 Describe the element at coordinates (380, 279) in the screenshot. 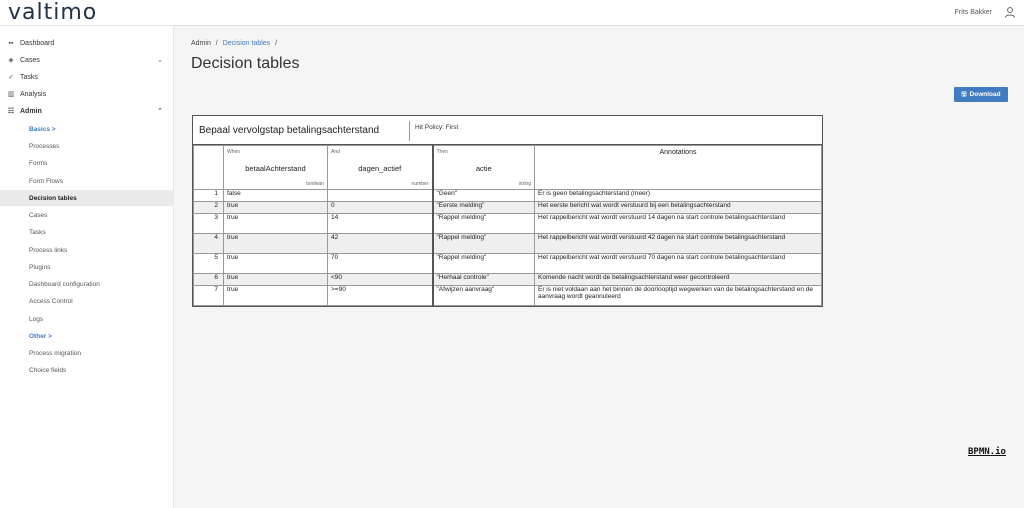

I see `input-cell: <90` at that location.